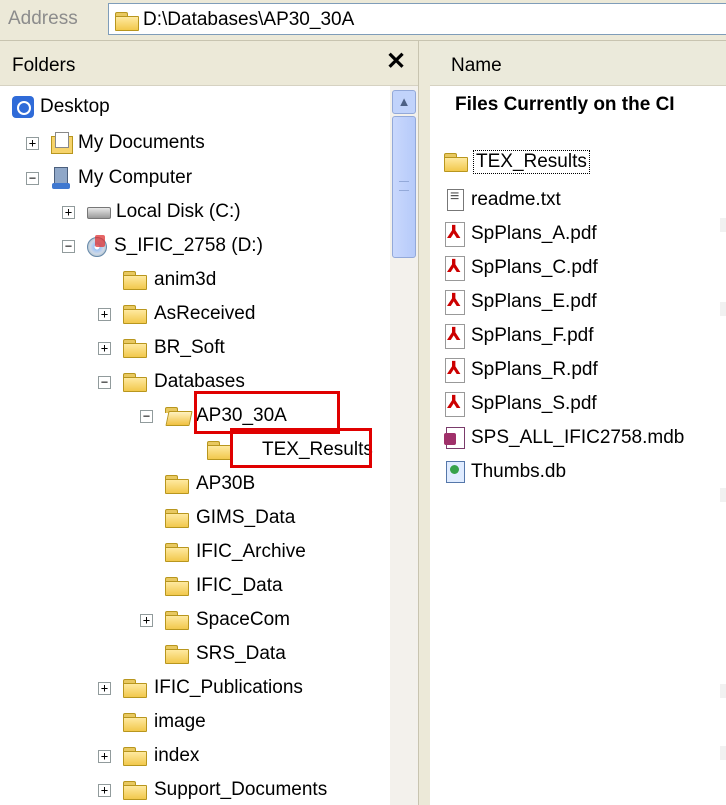 Image resolution: width=726 pixels, height=805 pixels. I want to click on tree-item-desktop: Desktop, so click(61, 107).